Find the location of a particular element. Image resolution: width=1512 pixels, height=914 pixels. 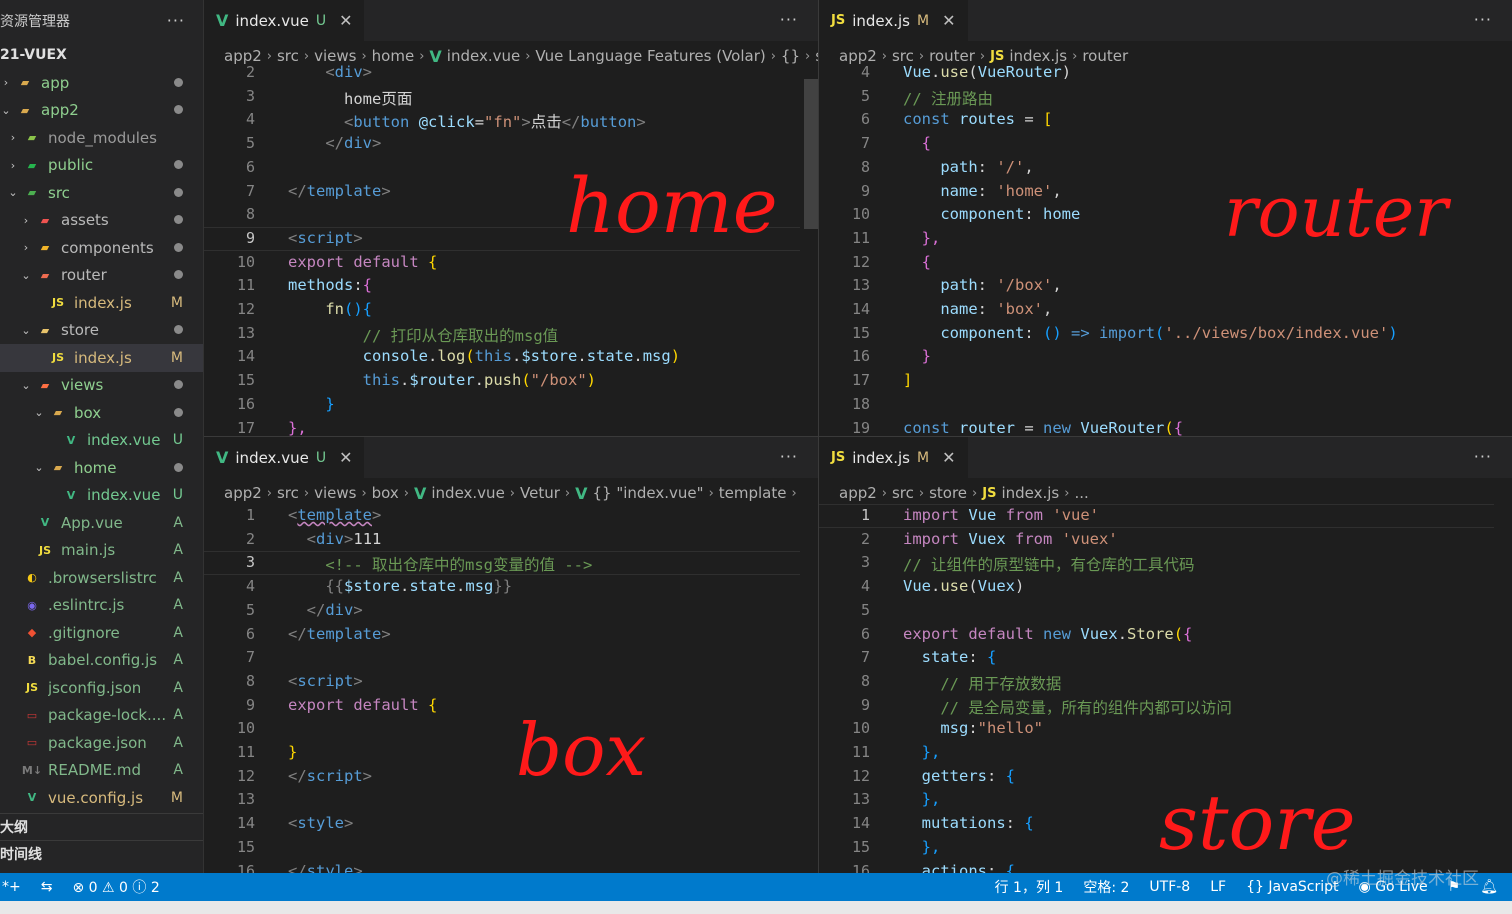

cursor-position: 行 1，列 1 is located at coordinates (1029, 887).